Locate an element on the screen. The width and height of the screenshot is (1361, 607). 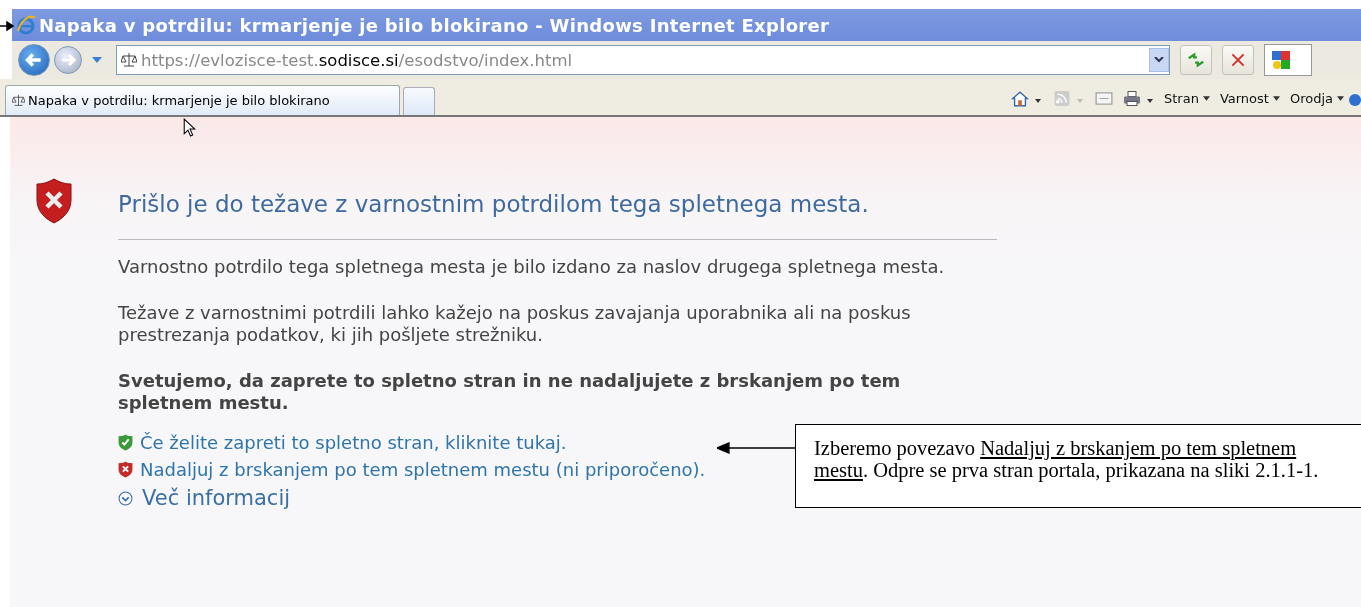
refresh-icon is located at coordinates (1196, 60).